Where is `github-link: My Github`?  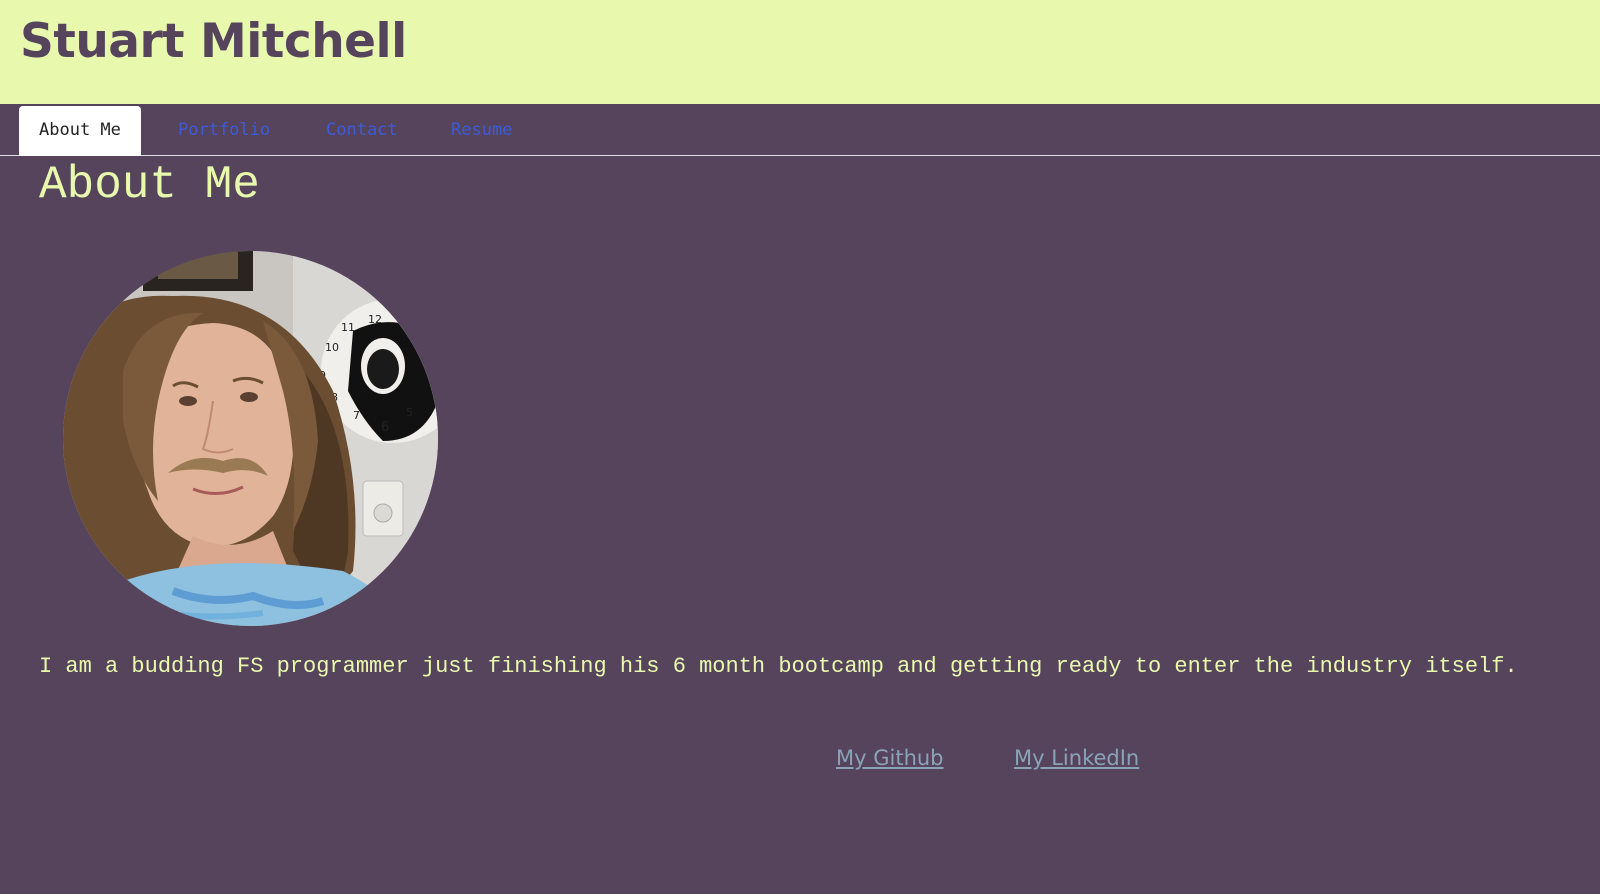
github-link: My Github is located at coordinates (890, 758).